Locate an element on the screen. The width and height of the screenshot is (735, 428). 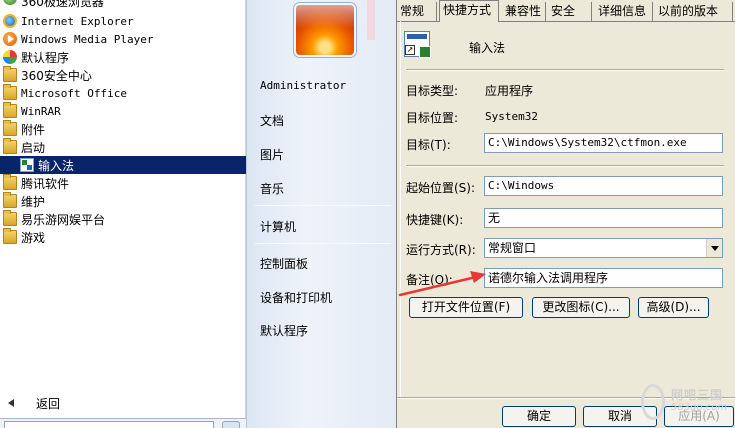
background-edge is located at coordinates (371, 20).